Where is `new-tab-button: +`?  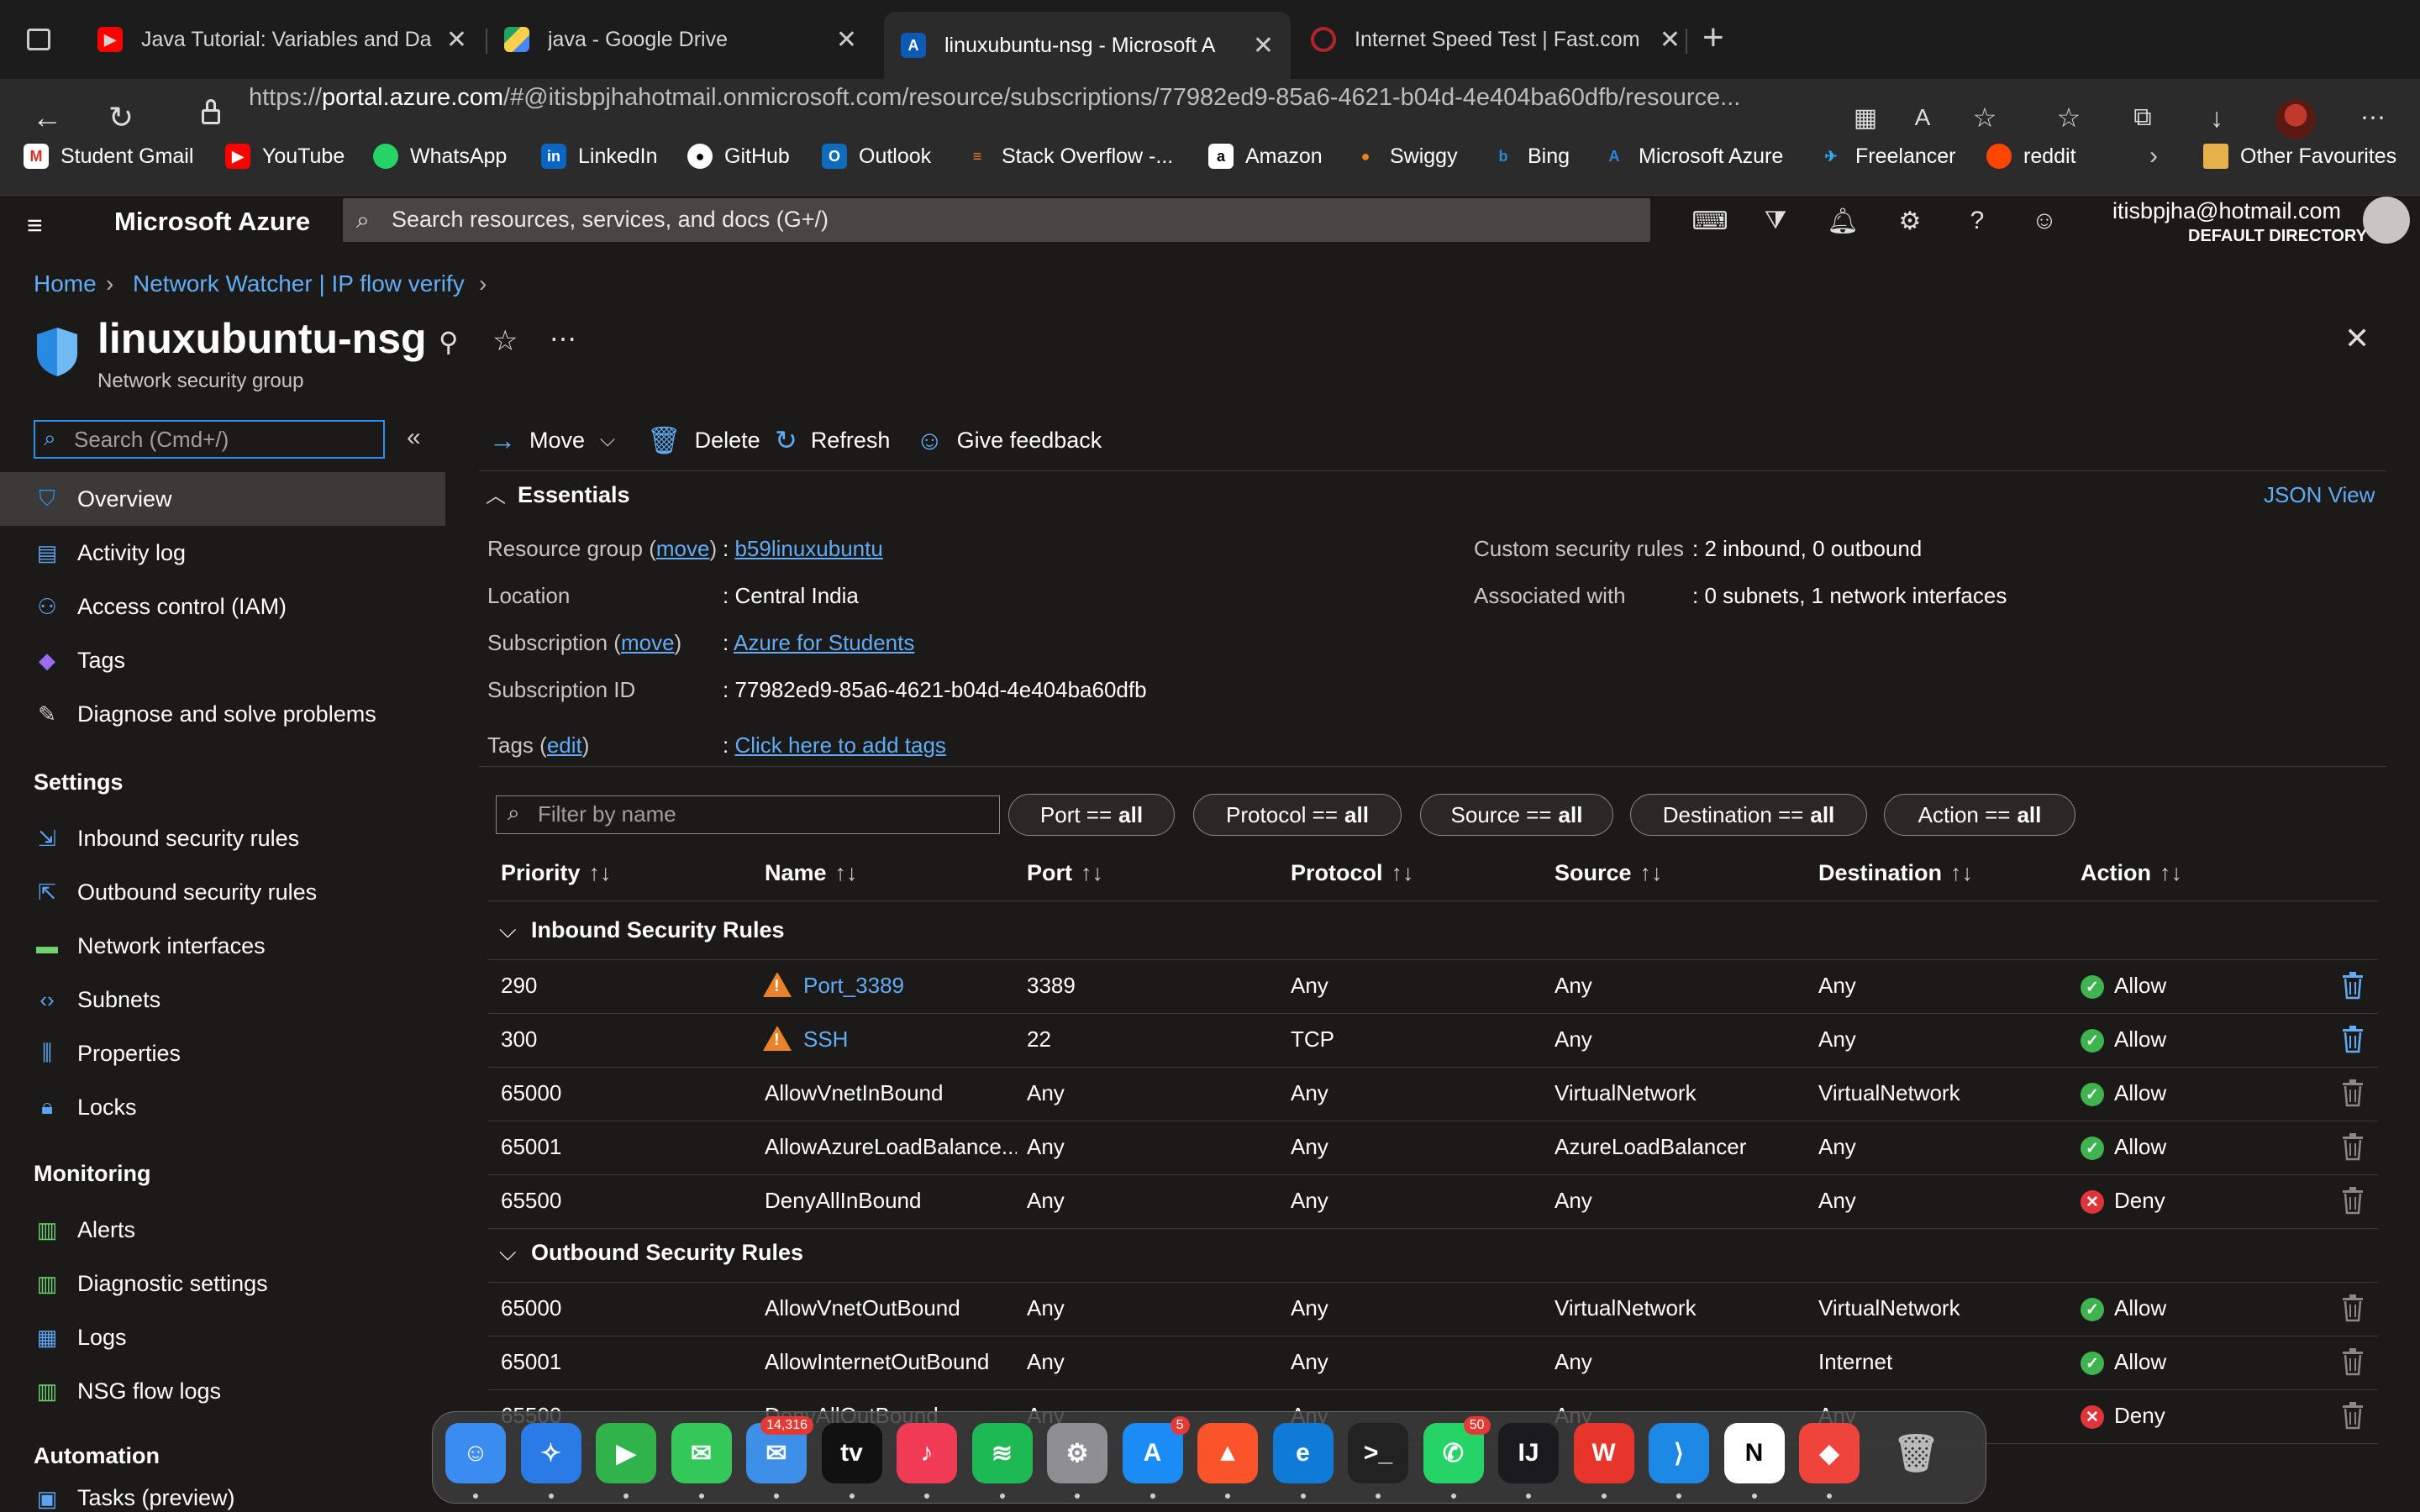
new-tab-button: + is located at coordinates (1713, 38).